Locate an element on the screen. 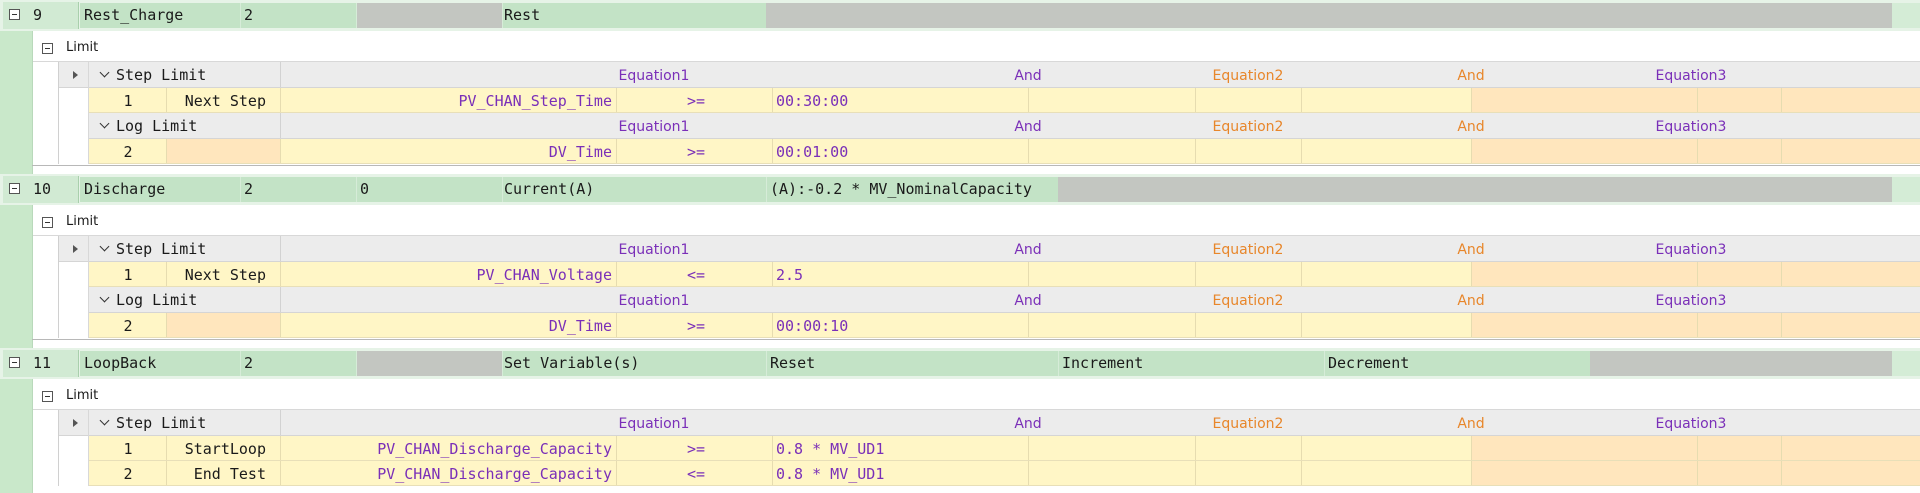 The height and width of the screenshot is (493, 1920). limit-value: 00:01:00 is located at coordinates (812, 152).